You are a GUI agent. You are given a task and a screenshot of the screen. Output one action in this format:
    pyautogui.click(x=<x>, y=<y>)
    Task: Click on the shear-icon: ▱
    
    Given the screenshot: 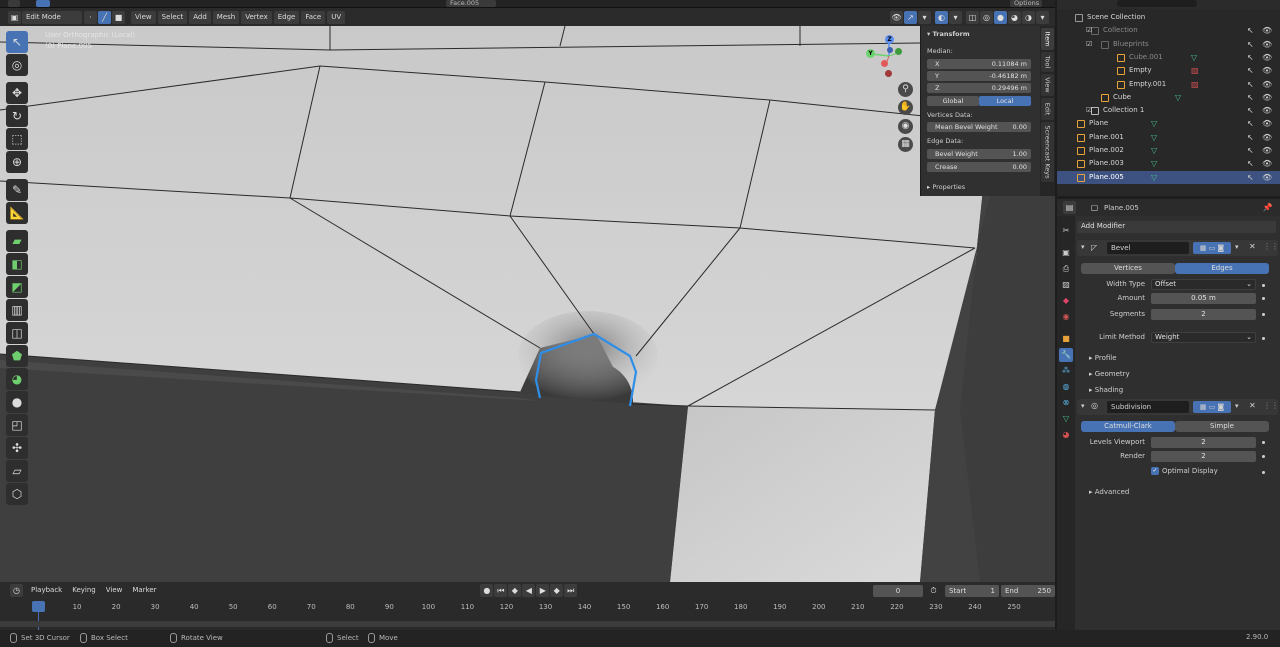 What is the action you would take?
    pyautogui.click(x=17, y=471)
    